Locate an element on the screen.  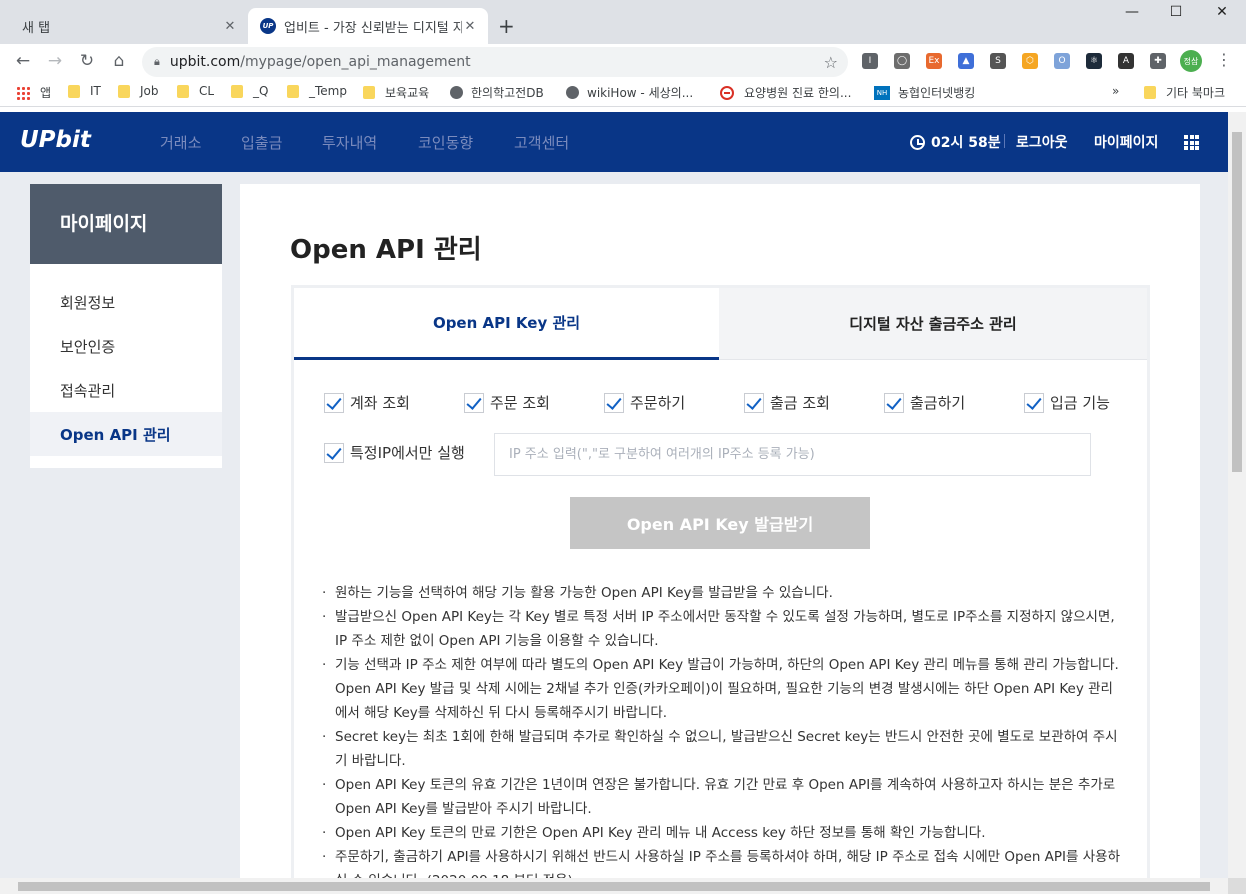
perm-label: 출금 조회 is located at coordinates (800, 403).